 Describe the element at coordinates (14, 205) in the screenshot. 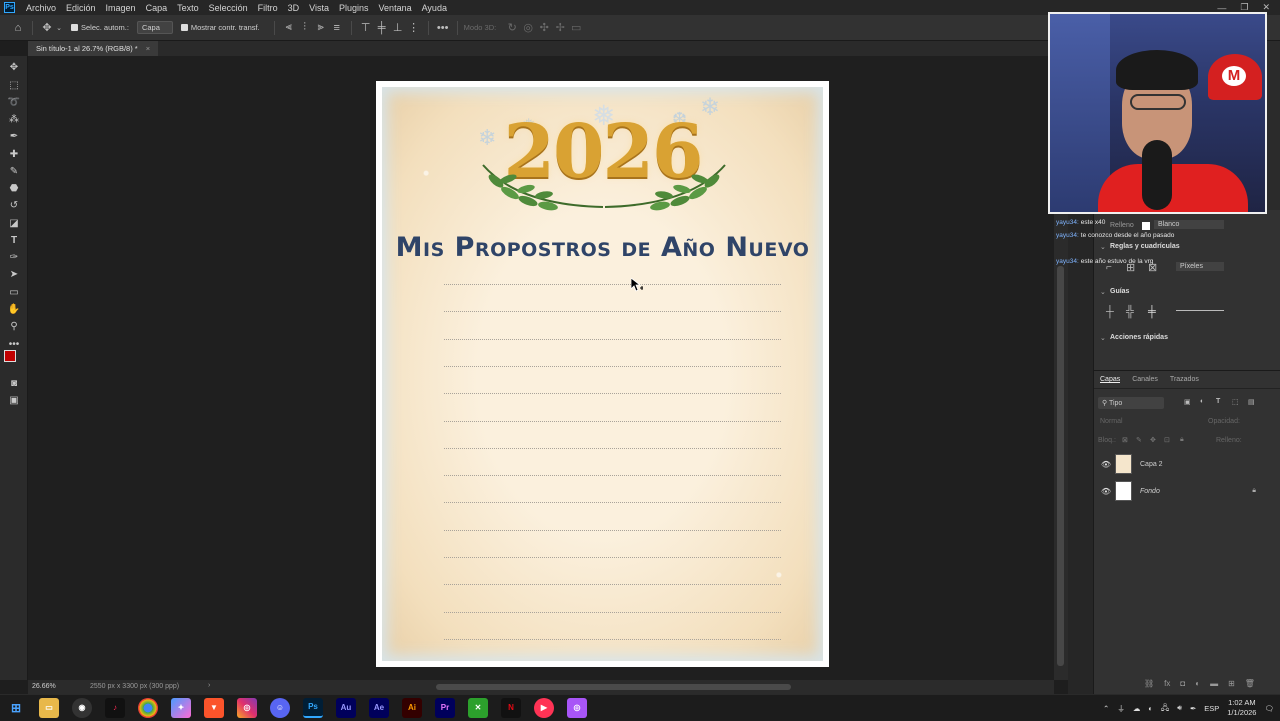

I see `history-brush-tool-icon: ↺` at that location.